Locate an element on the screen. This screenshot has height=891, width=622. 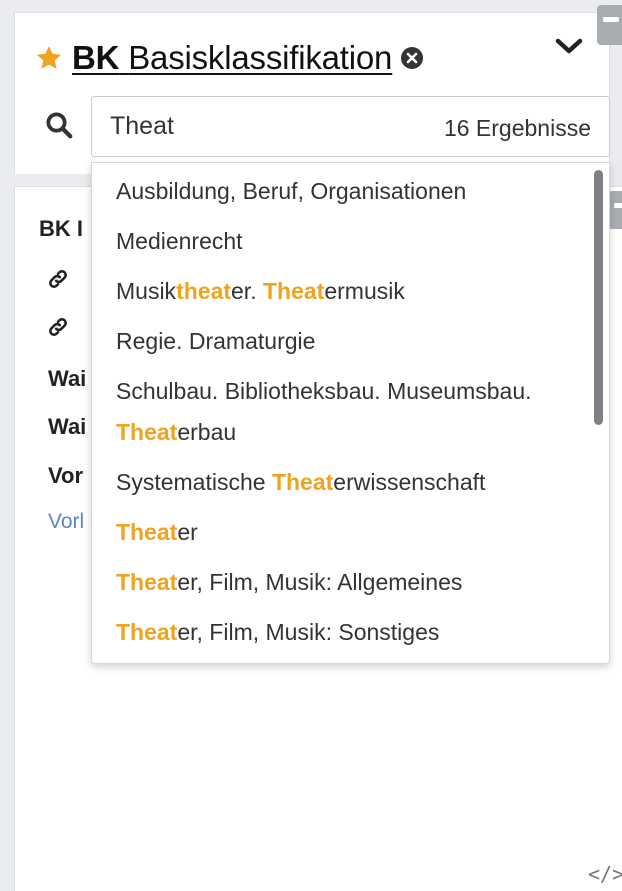
title-row: BK Basisklassifikation is located at coordinates (229, 58).